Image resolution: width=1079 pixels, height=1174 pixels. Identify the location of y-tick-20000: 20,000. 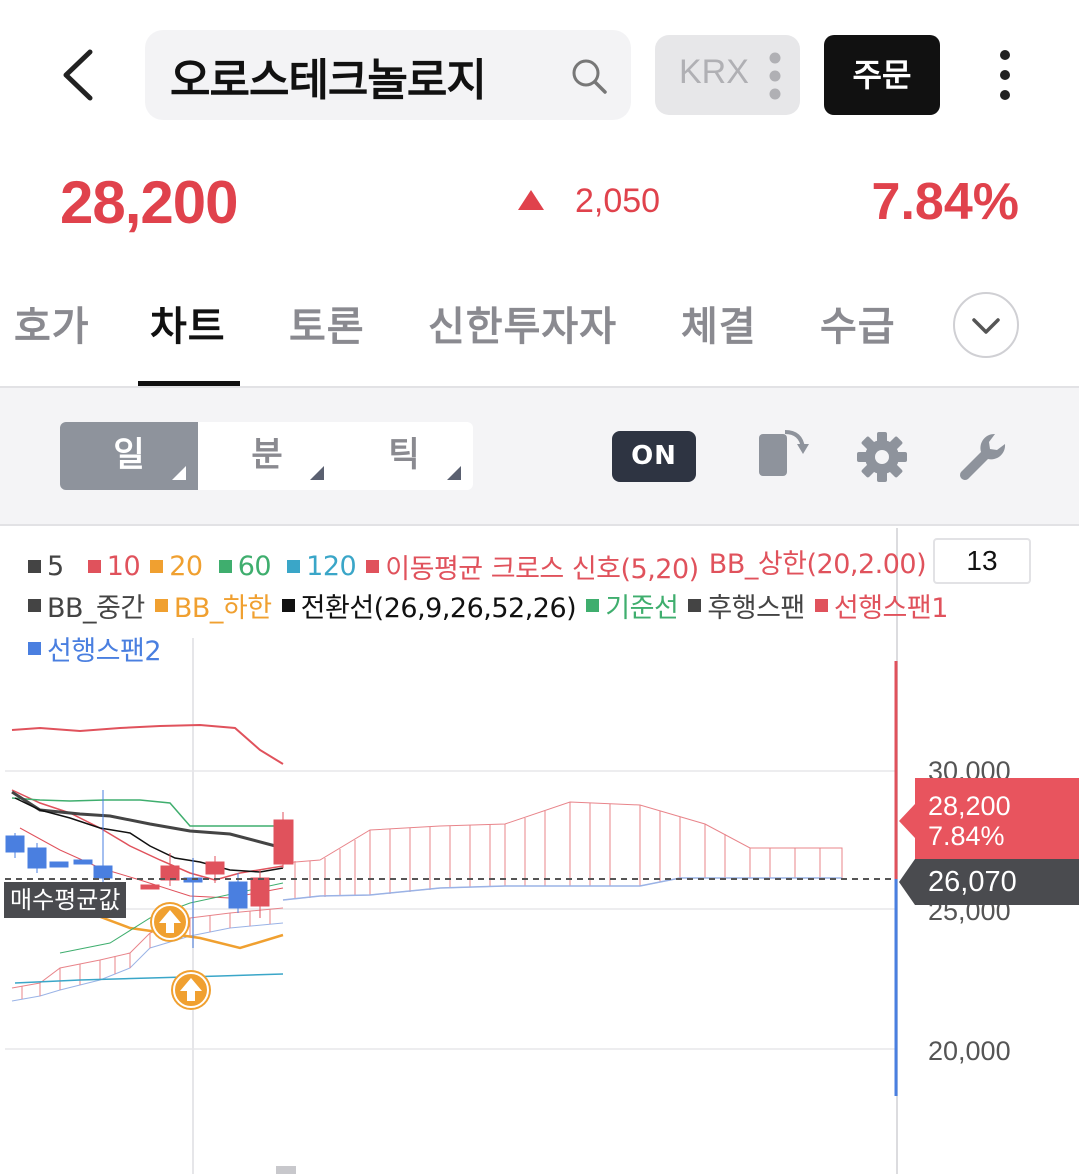
(969, 1051).